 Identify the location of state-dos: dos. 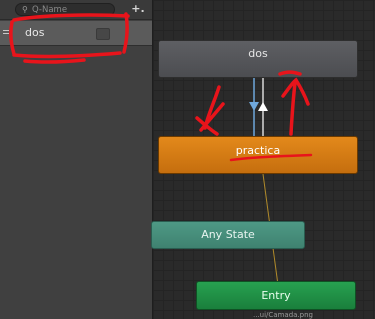
(258, 59).